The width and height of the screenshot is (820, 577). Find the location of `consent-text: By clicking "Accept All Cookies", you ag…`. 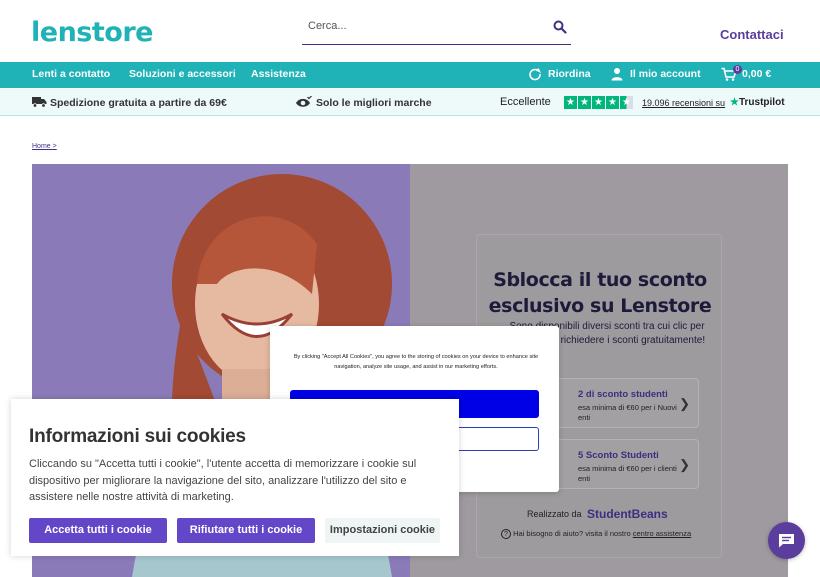

consent-text: By clicking "Accept All Cookies", you ag… is located at coordinates (416, 362).